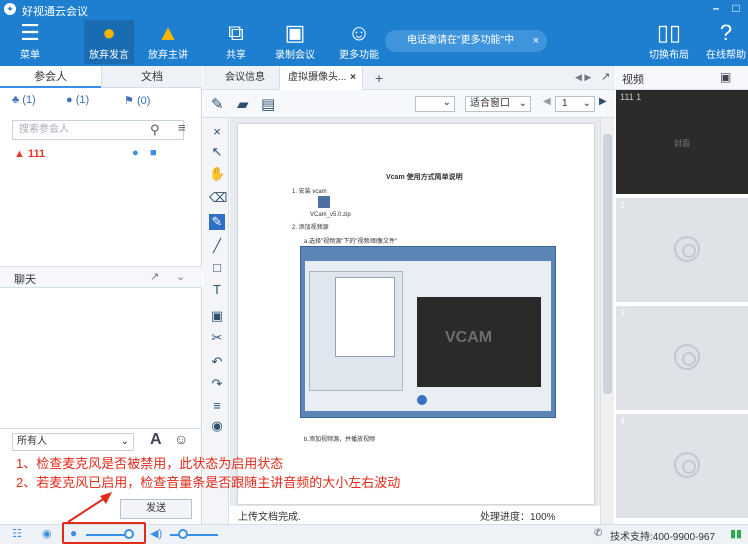  What do you see at coordinates (10, 9) in the screenshot?
I see `app-logo-icon: ✦` at bounding box center [10, 9].